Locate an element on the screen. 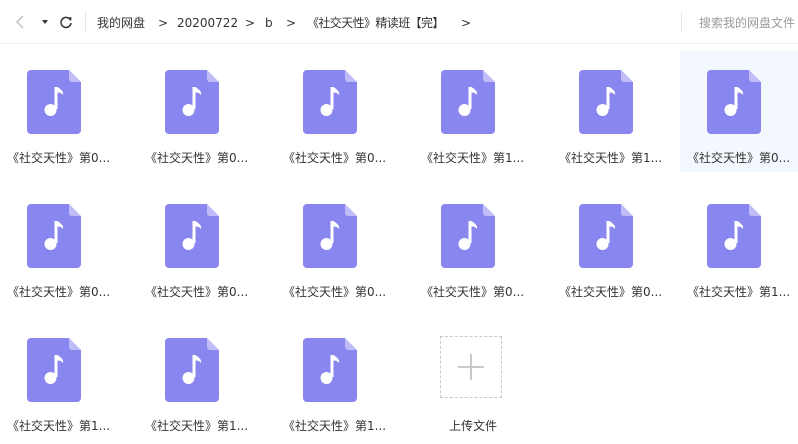  upload-label: 上传文件 is located at coordinates (472, 426).